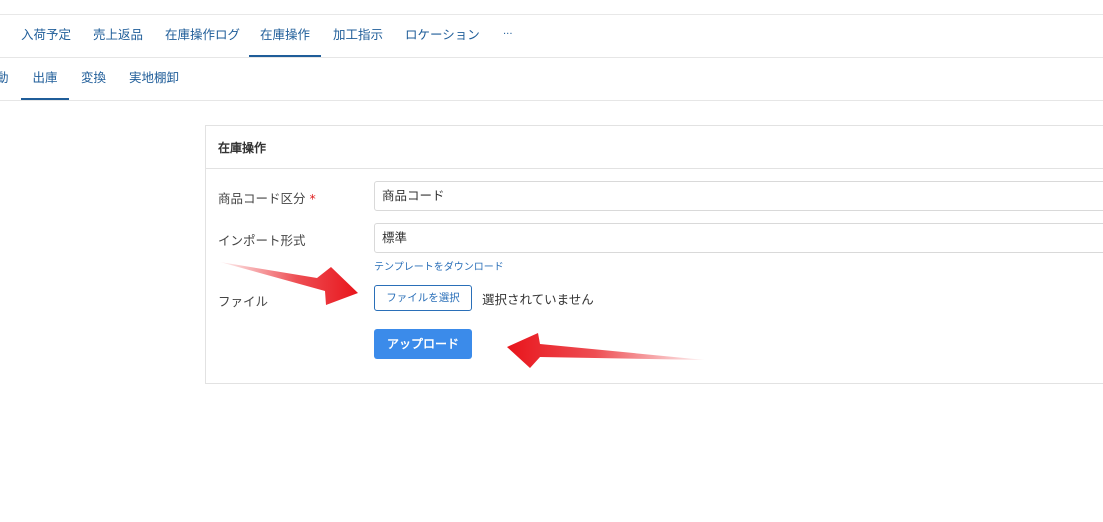  I want to click on annotation-arrows, so click(462, 315).